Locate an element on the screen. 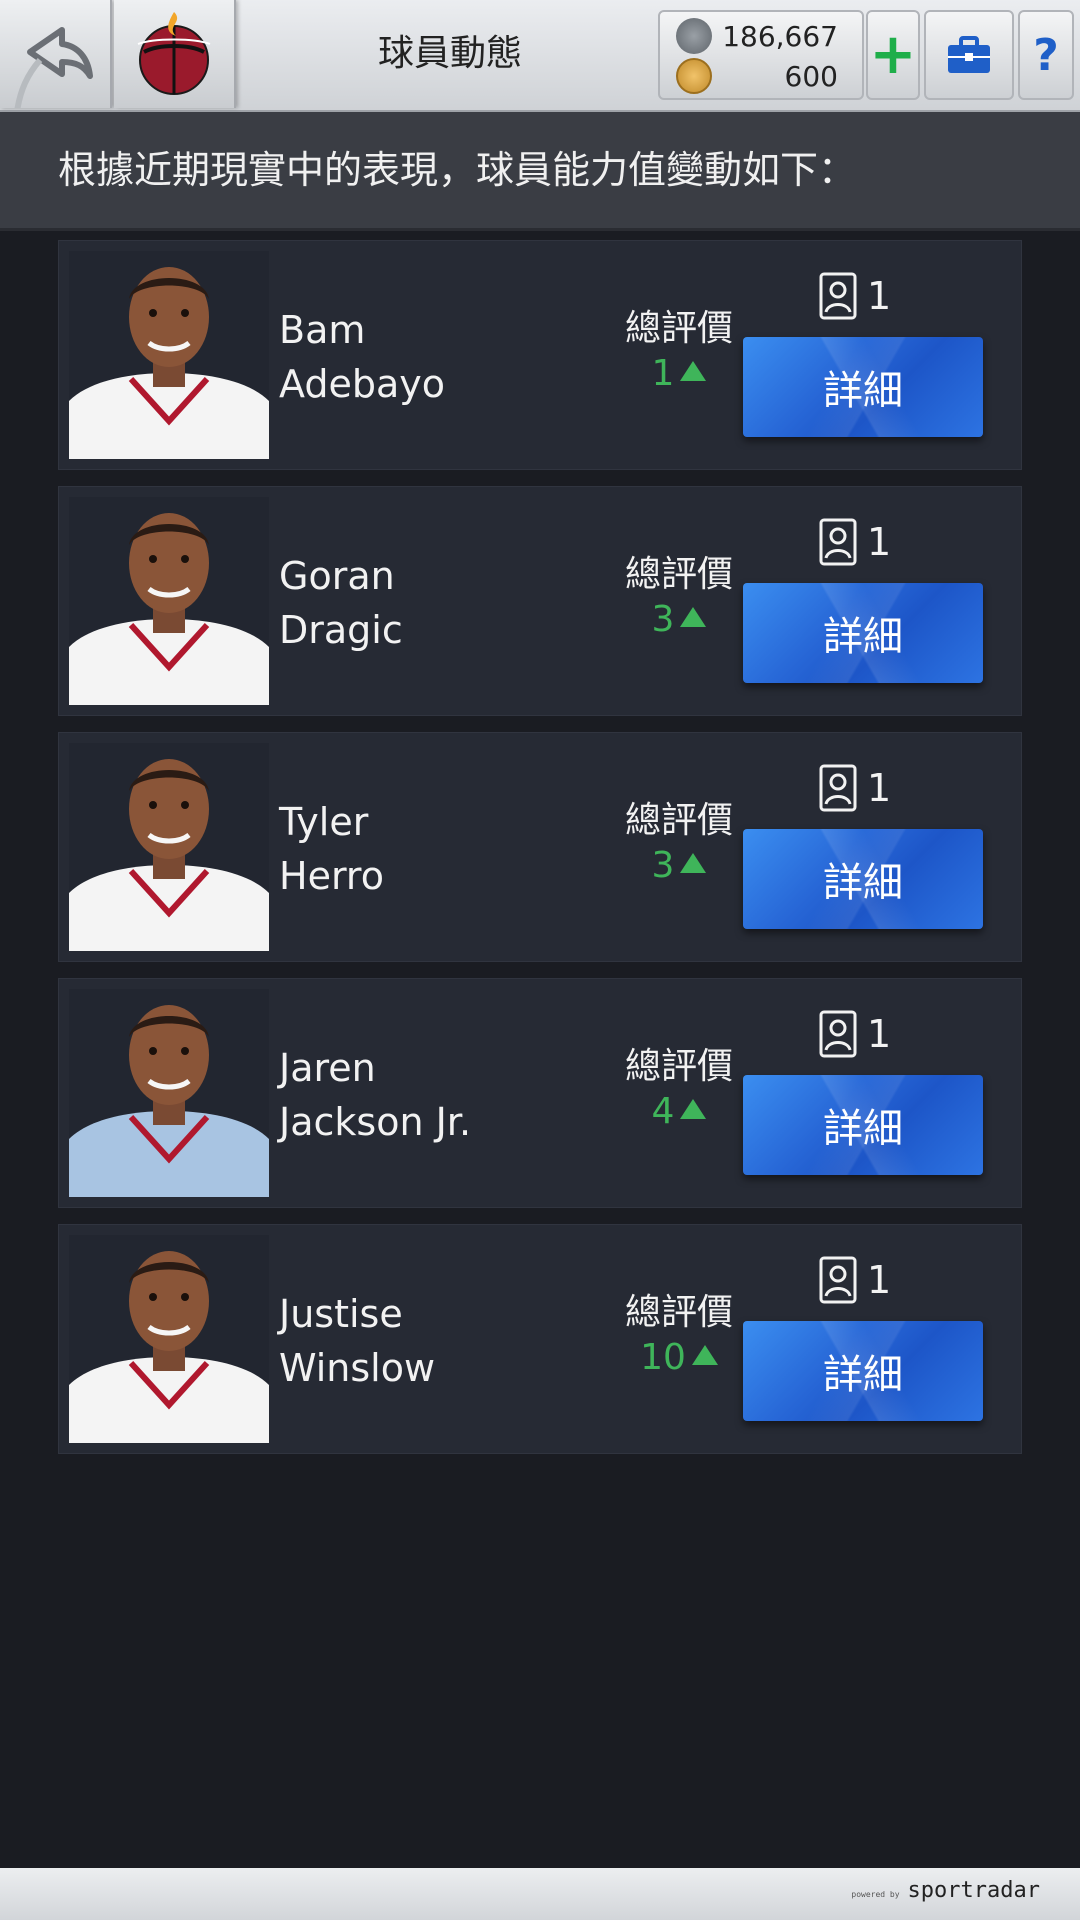 The width and height of the screenshot is (1080, 1920). currency-panel: 186,667 600 is located at coordinates (761, 55).